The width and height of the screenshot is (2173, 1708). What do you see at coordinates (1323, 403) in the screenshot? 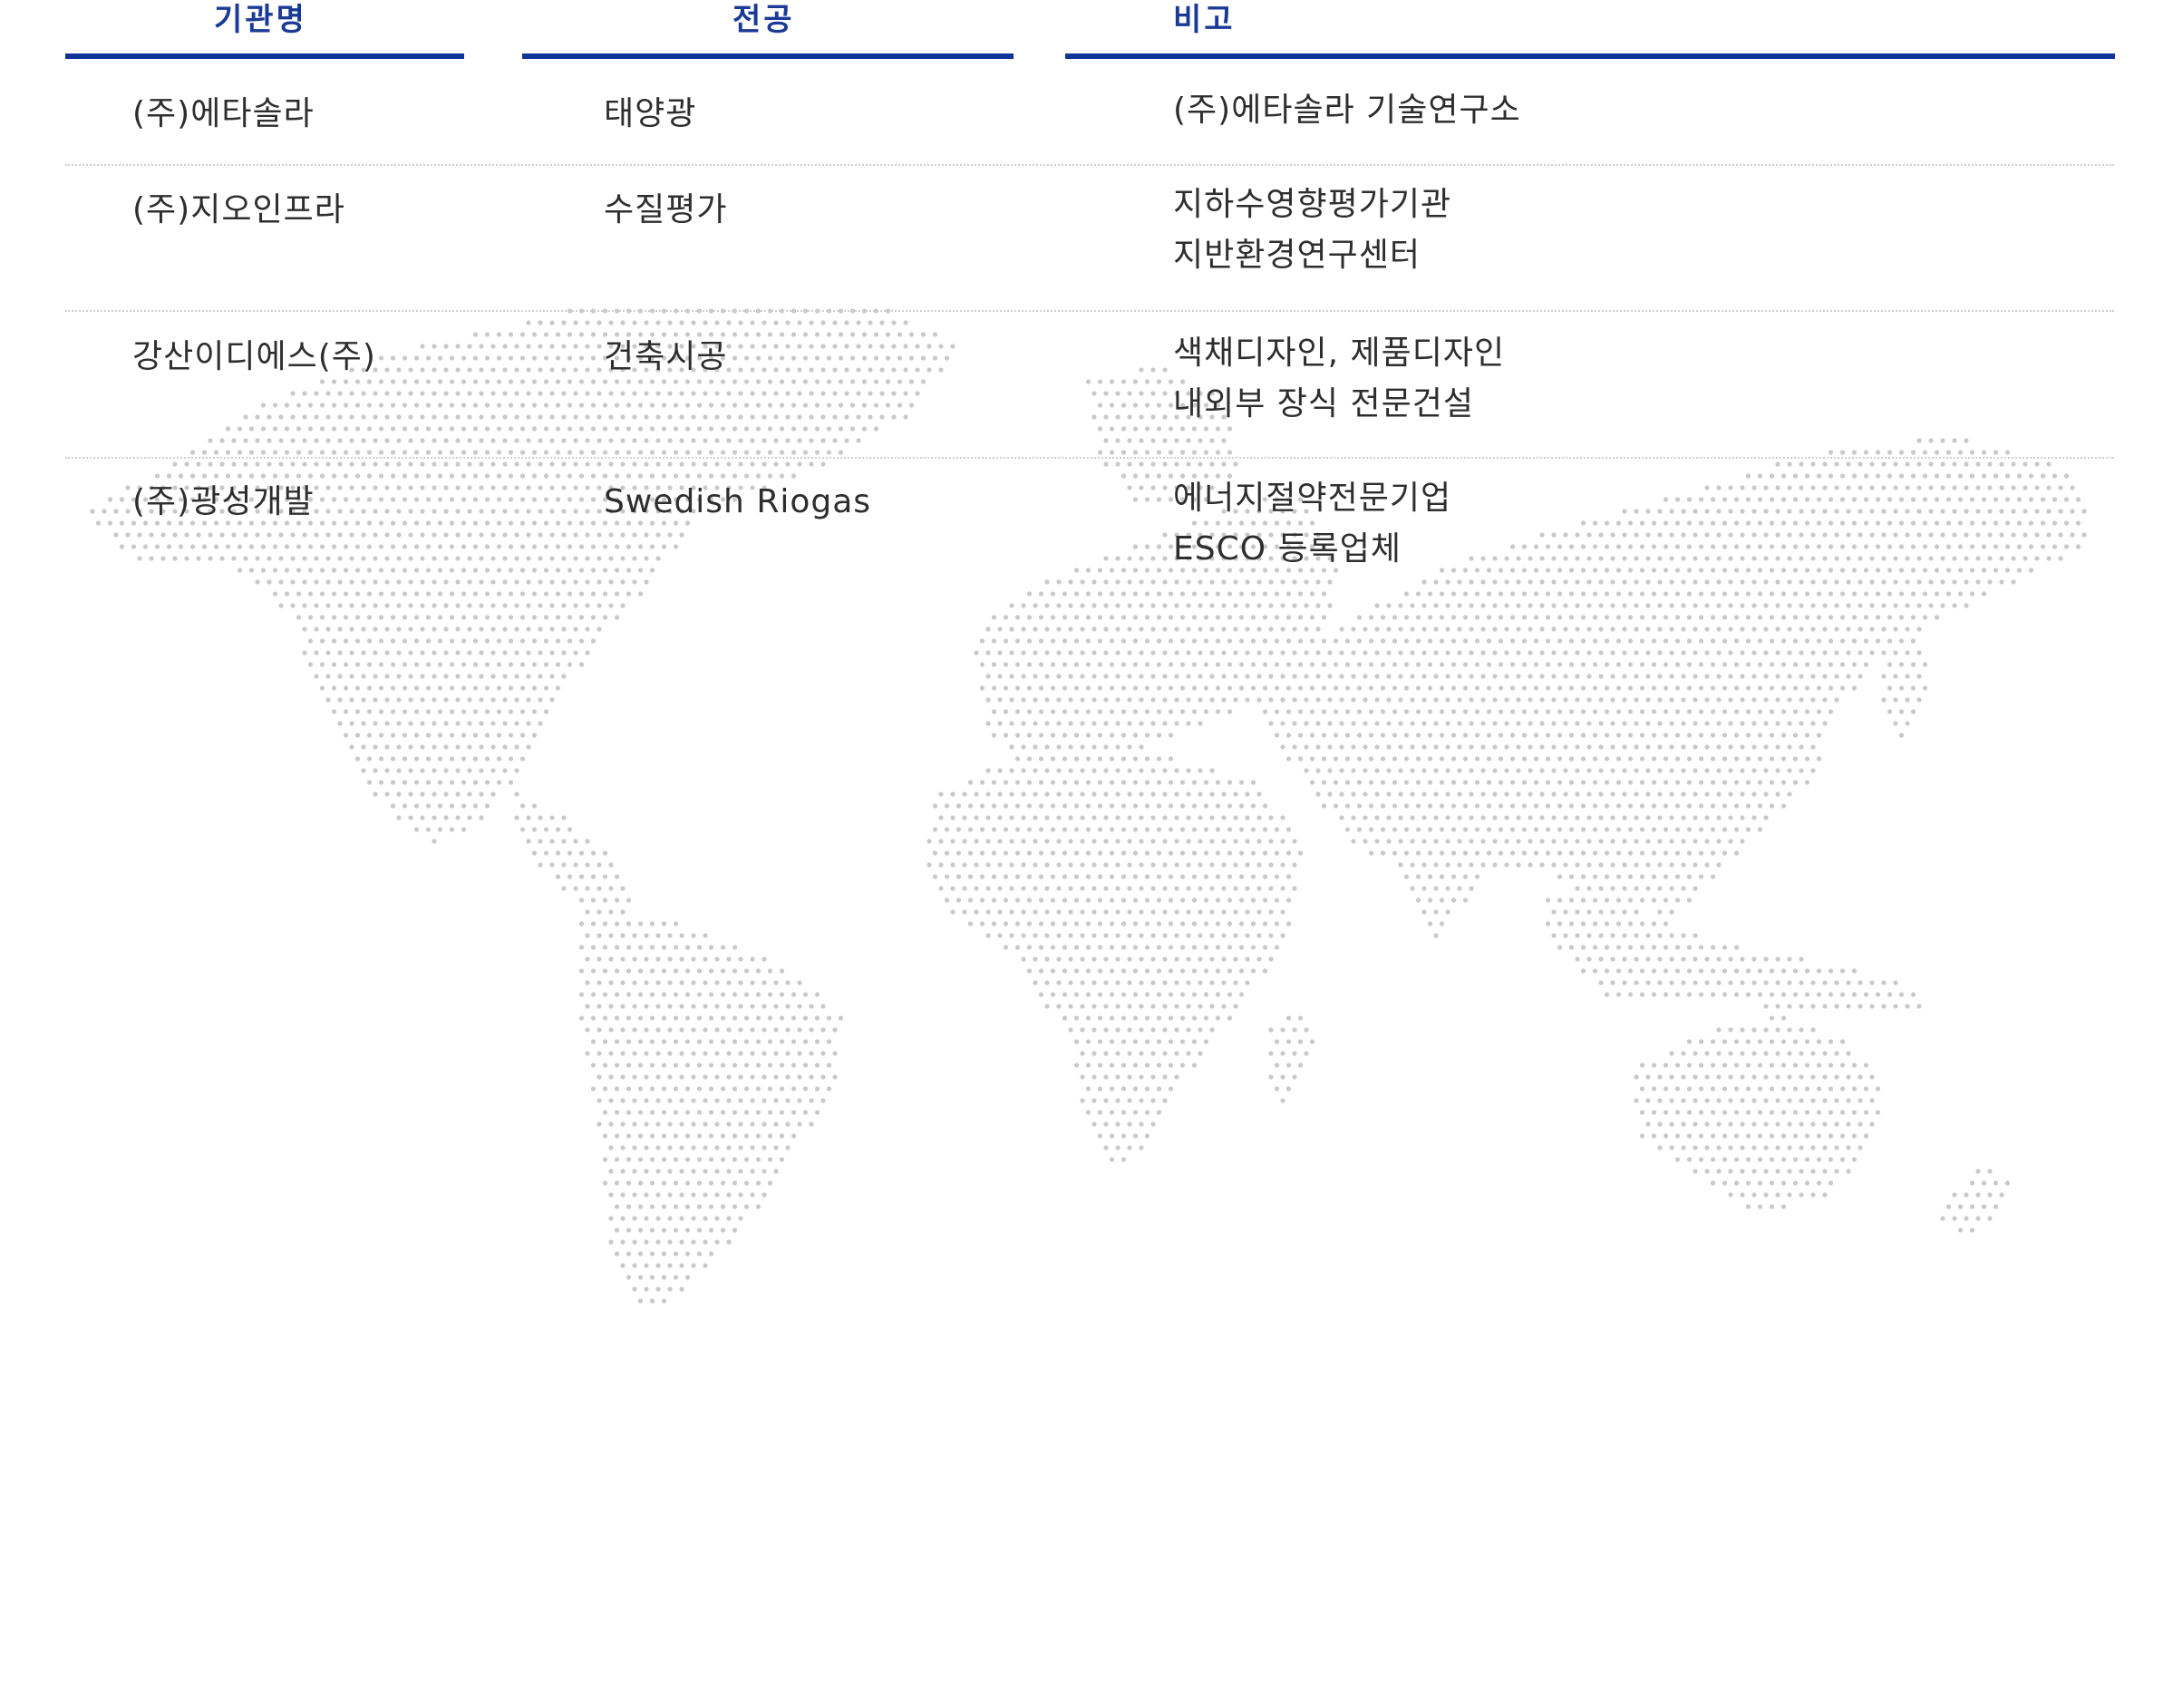
I see `row-3-note-line-2: 내외부 장식 전문건설` at bounding box center [1323, 403].